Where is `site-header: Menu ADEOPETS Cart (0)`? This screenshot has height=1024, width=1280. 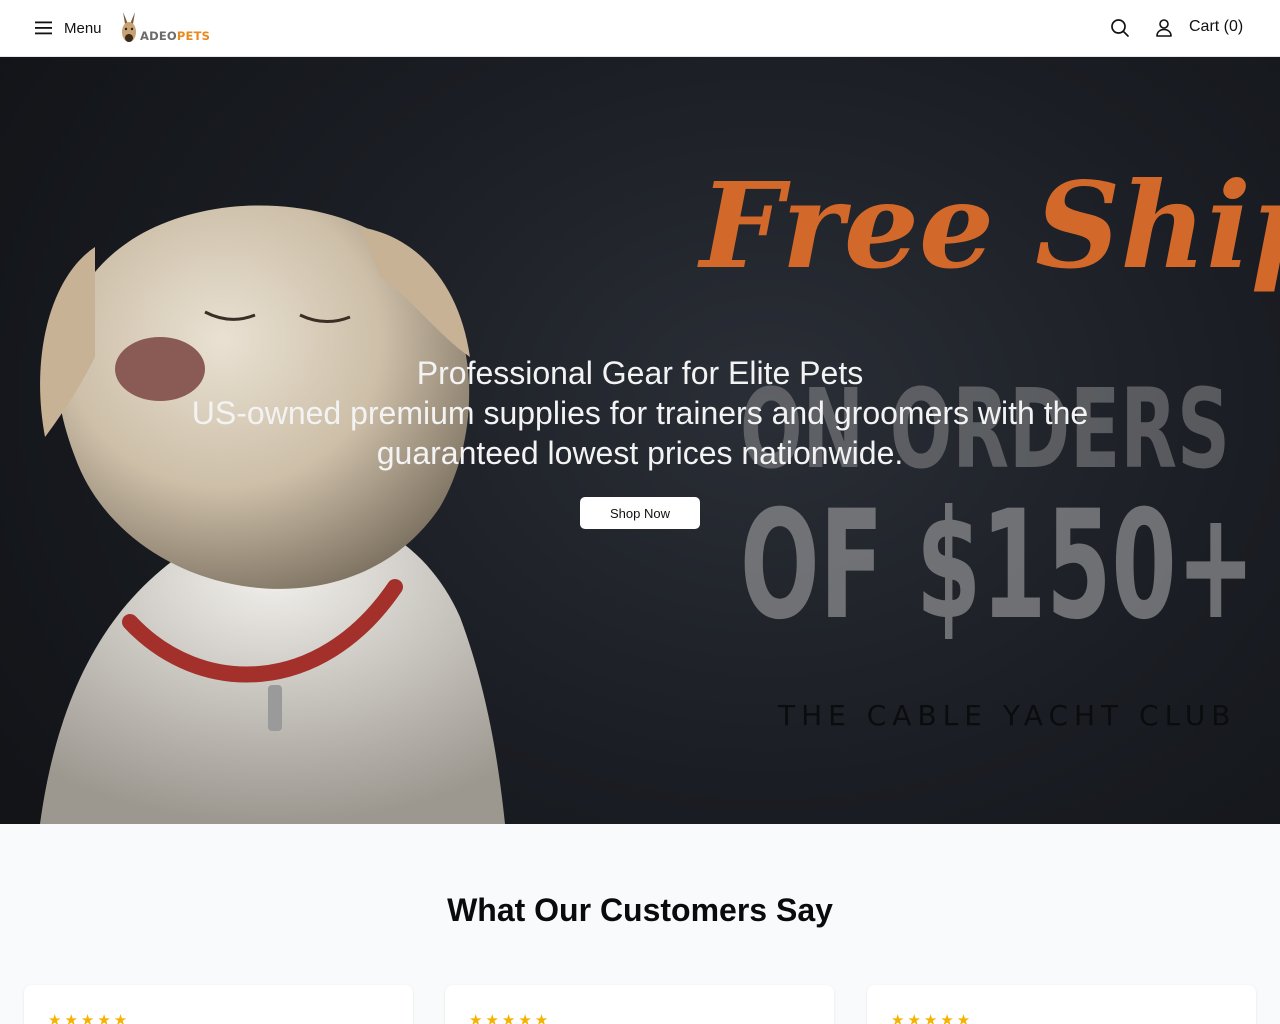 site-header: Menu ADEOPETS Cart (0) is located at coordinates (640, 28).